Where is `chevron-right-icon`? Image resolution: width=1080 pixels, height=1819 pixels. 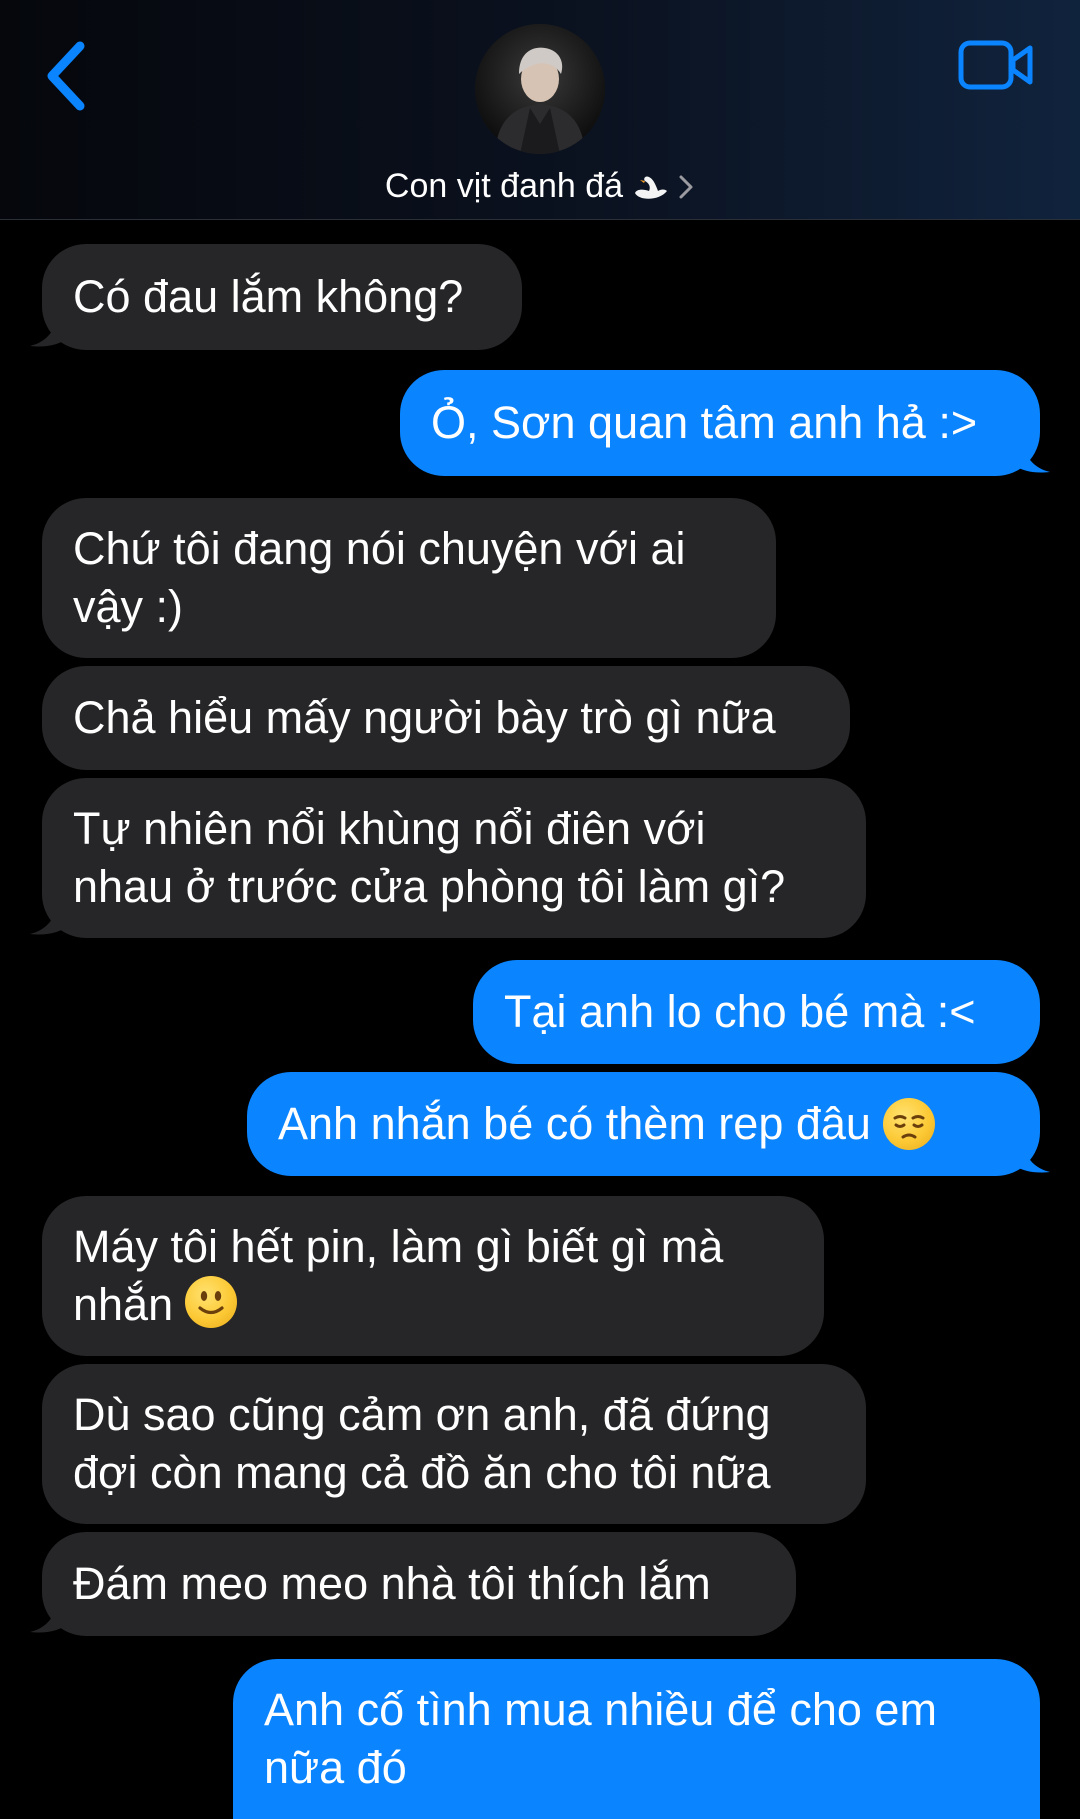
chevron-right-icon is located at coordinates (686, 190).